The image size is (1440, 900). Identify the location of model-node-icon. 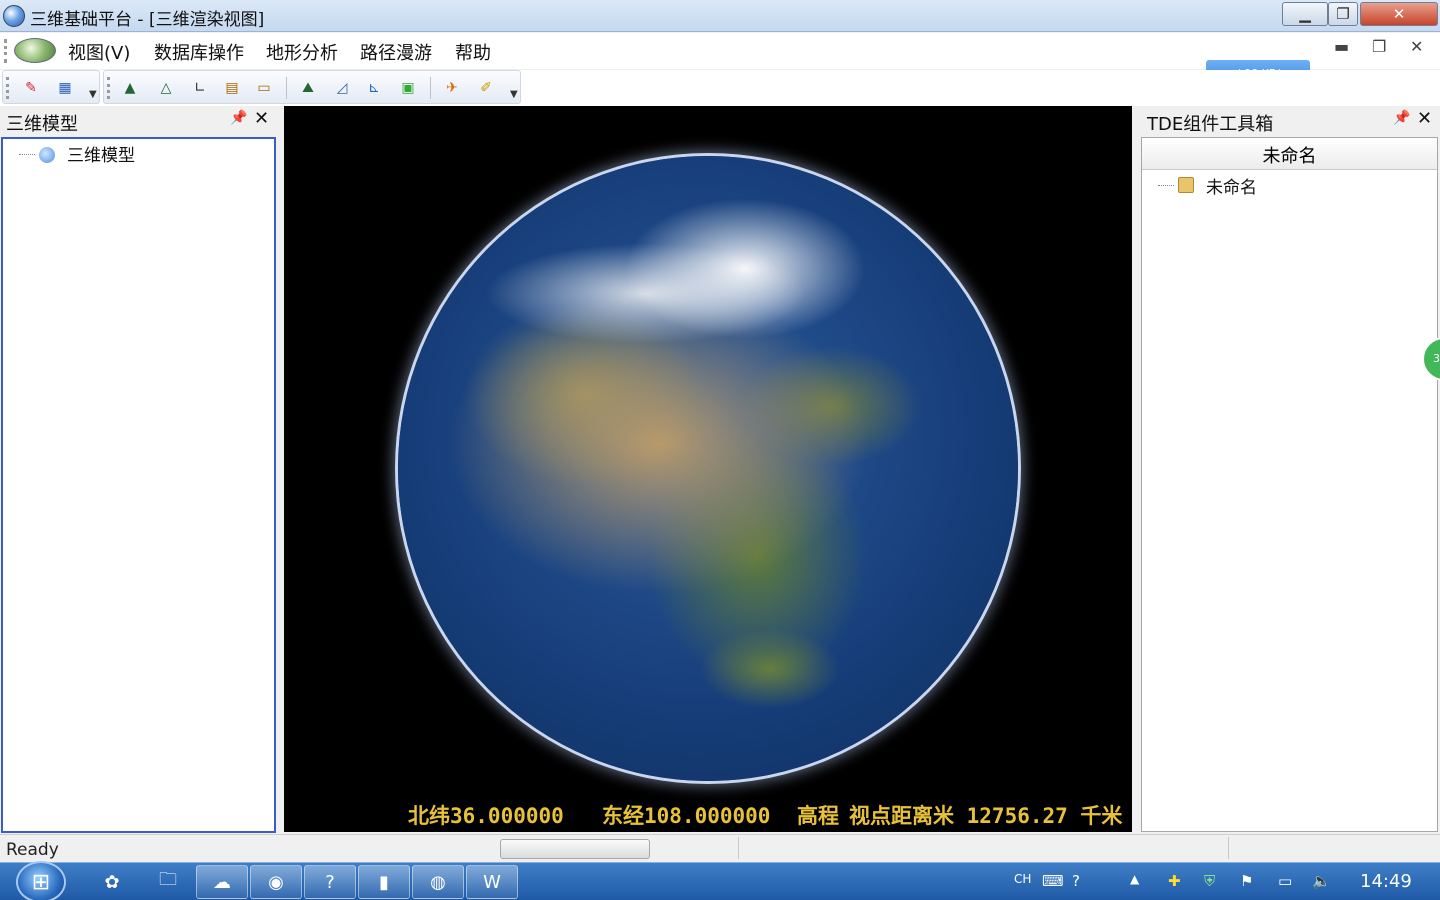
(47, 155).